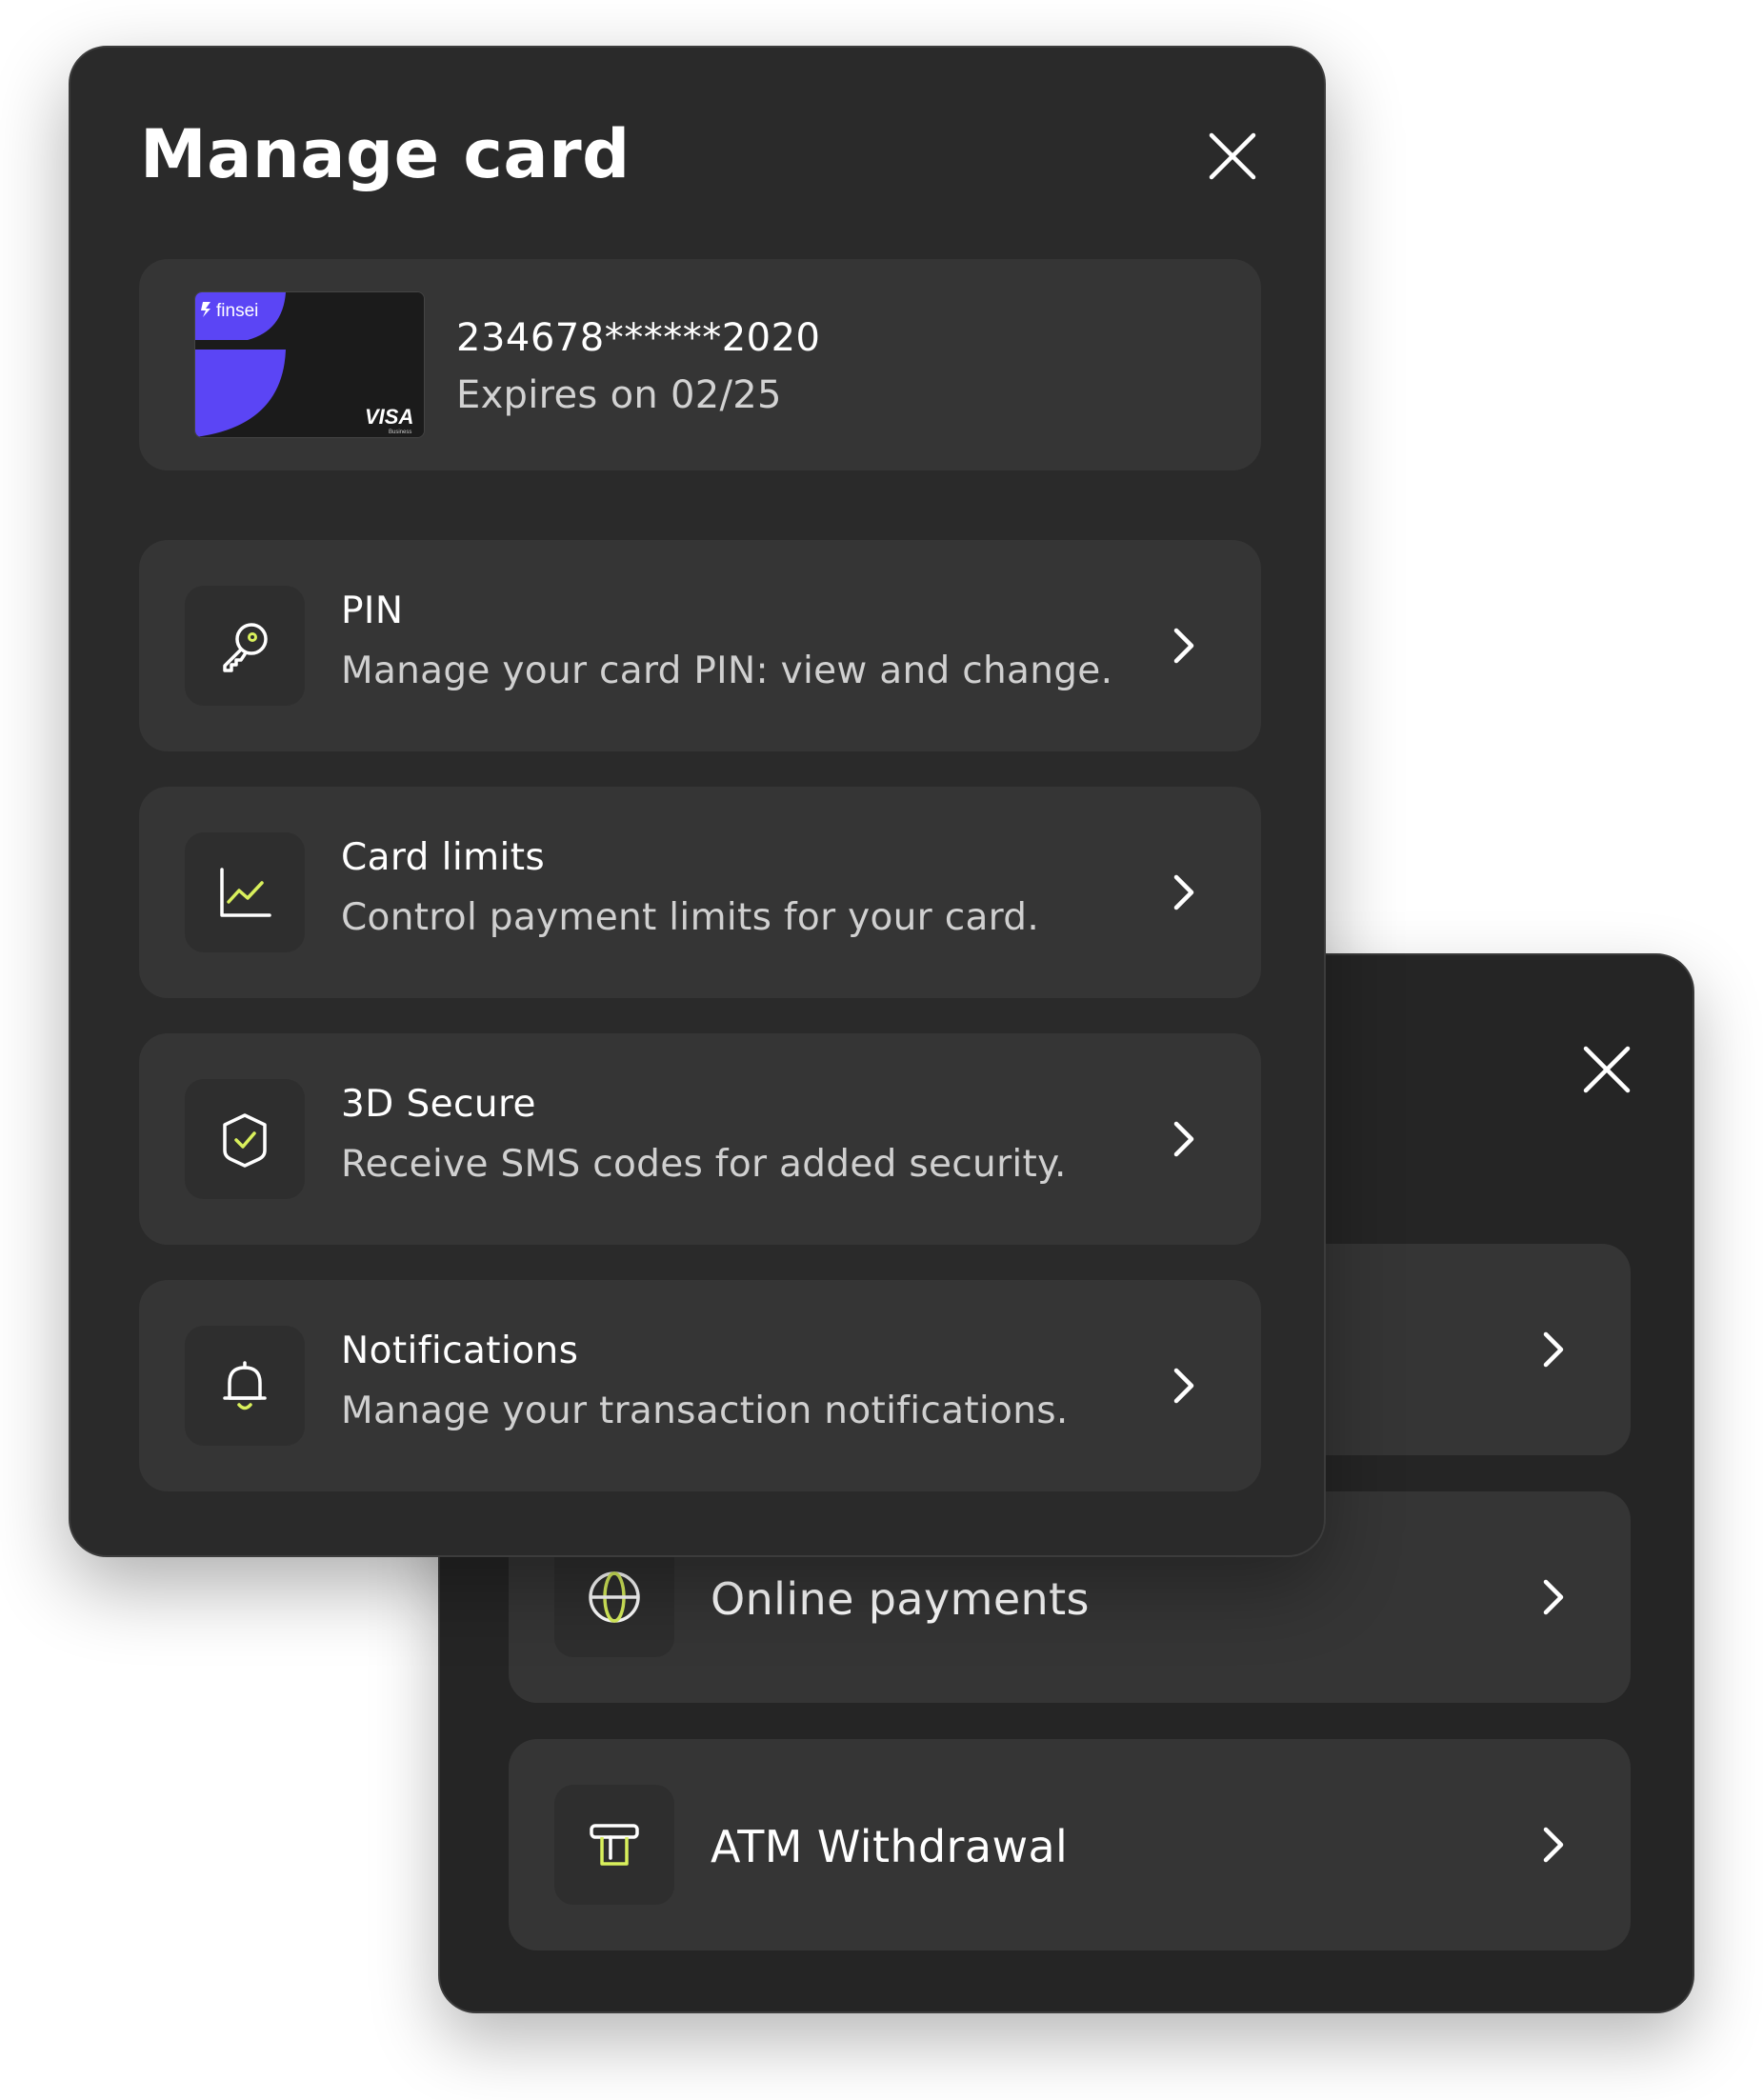 Image resolution: width=1763 pixels, height=2100 pixels. What do you see at coordinates (900, 1599) in the screenshot?
I see `online-payments-label: Online payments` at bounding box center [900, 1599].